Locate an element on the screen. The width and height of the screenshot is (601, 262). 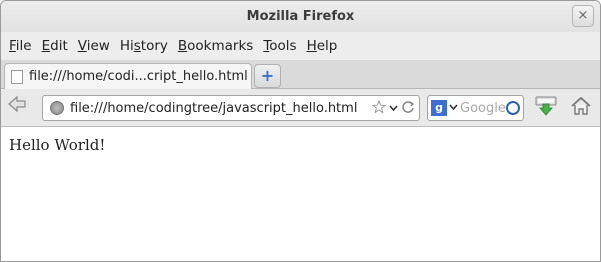
star-icon is located at coordinates (379, 108).